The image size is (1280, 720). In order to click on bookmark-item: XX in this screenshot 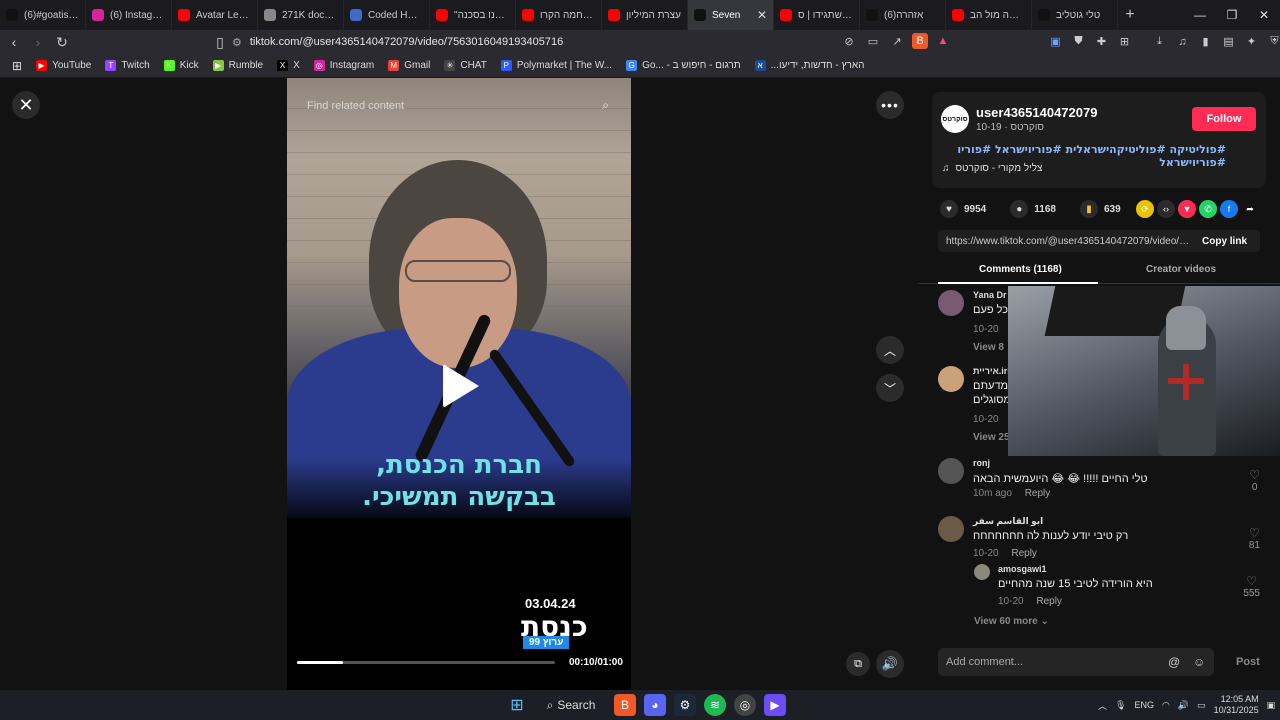, I will do `click(288, 66)`.